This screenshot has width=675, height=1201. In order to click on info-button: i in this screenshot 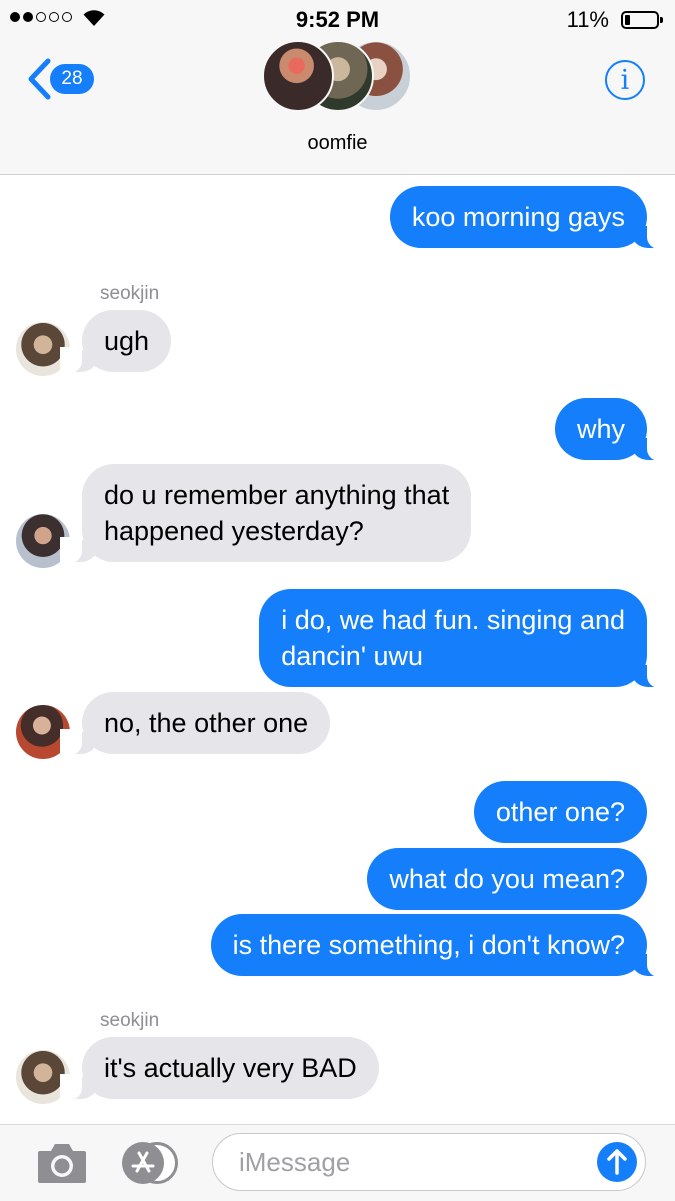, I will do `click(625, 80)`.